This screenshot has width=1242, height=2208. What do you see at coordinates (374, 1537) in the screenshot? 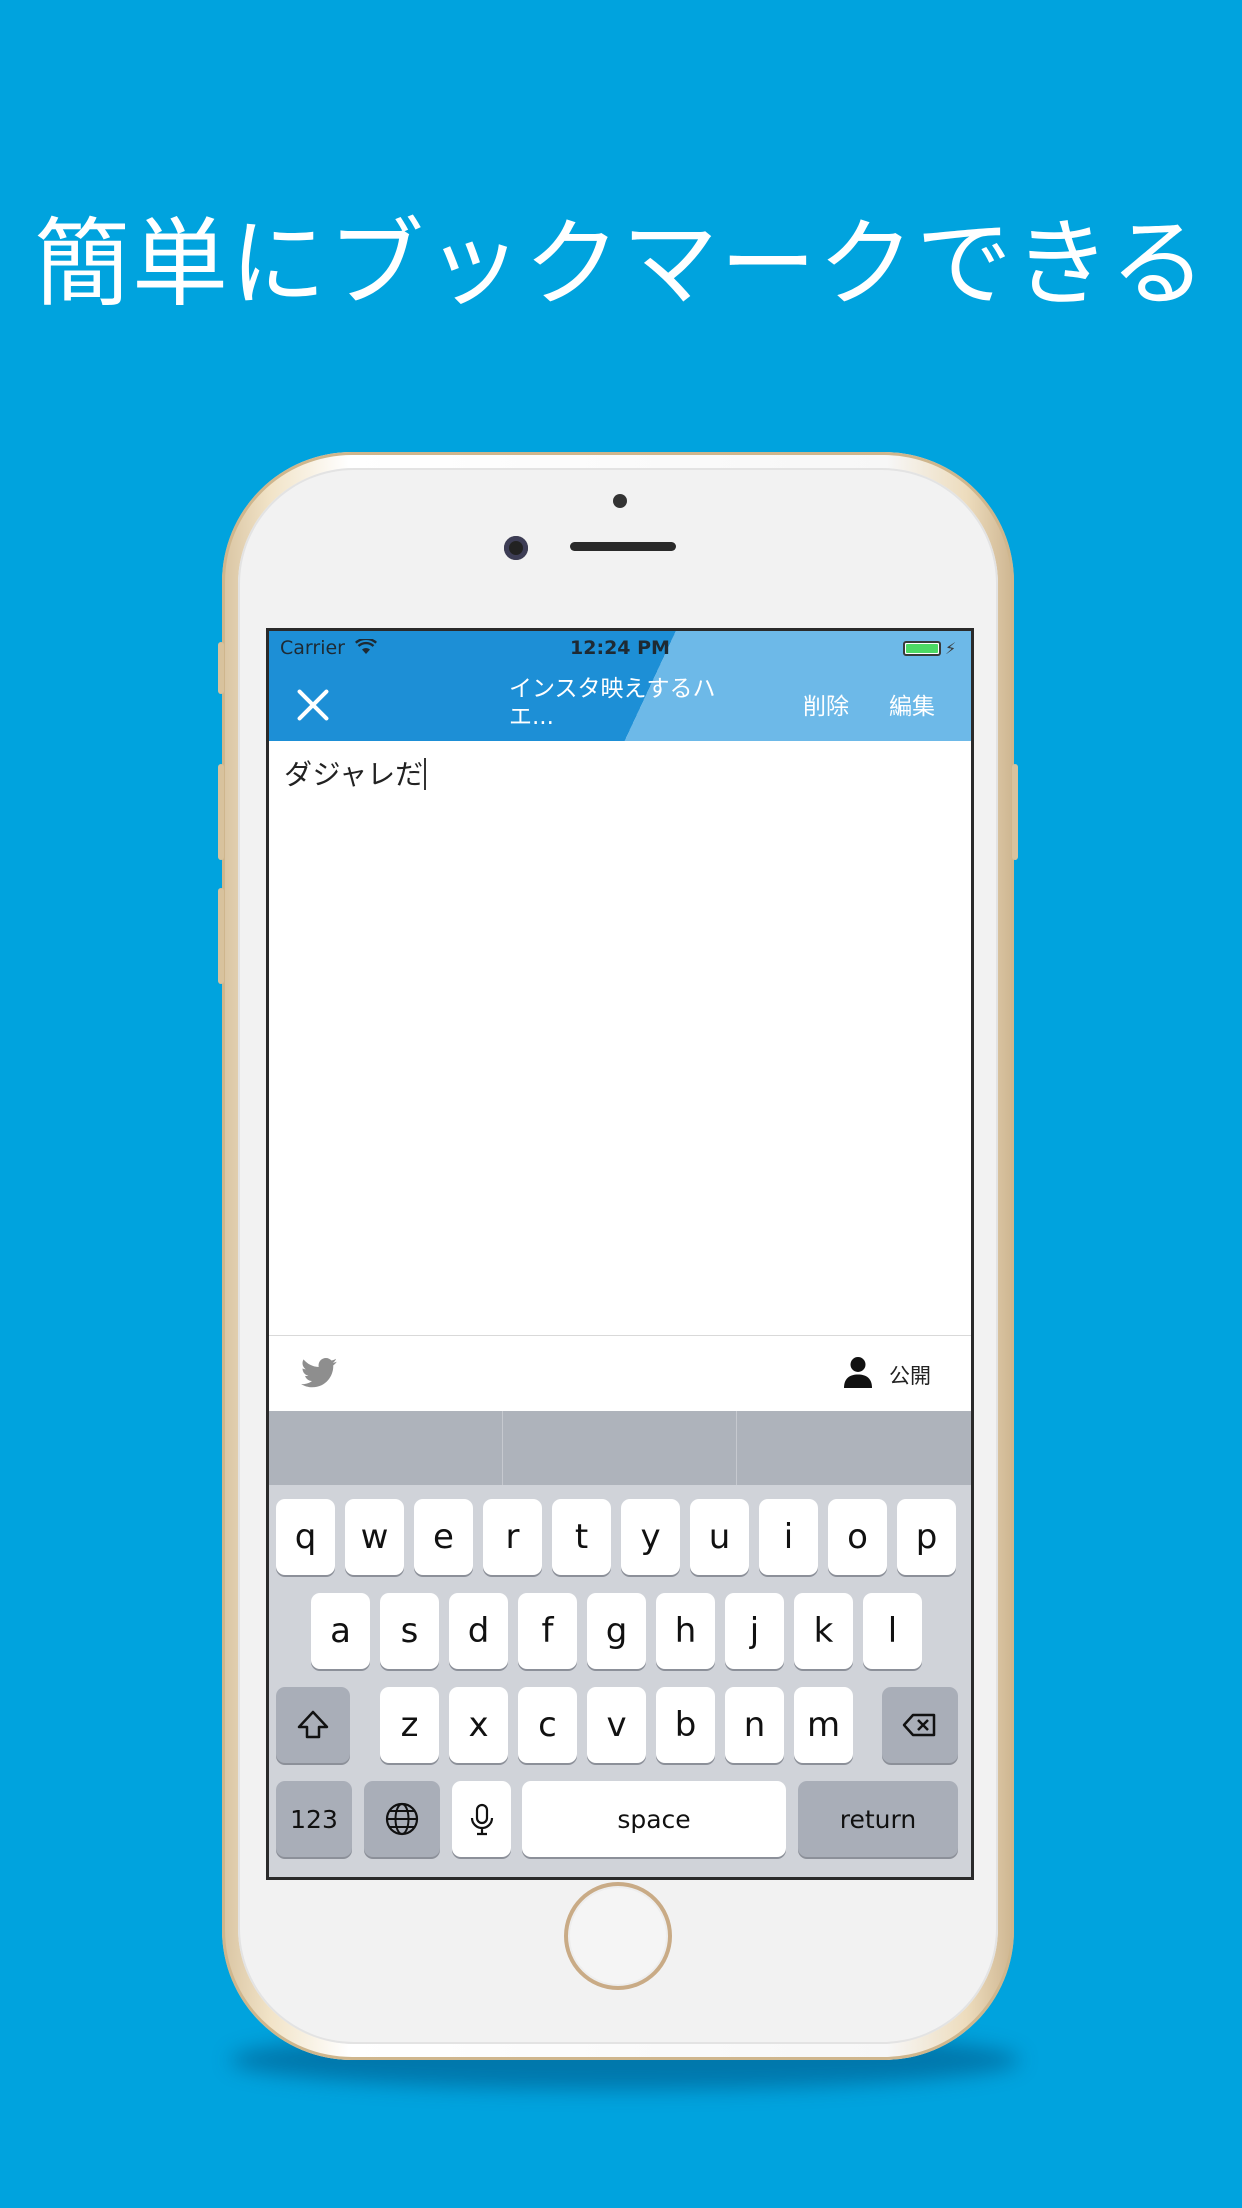
I see `key-w: w` at bounding box center [374, 1537].